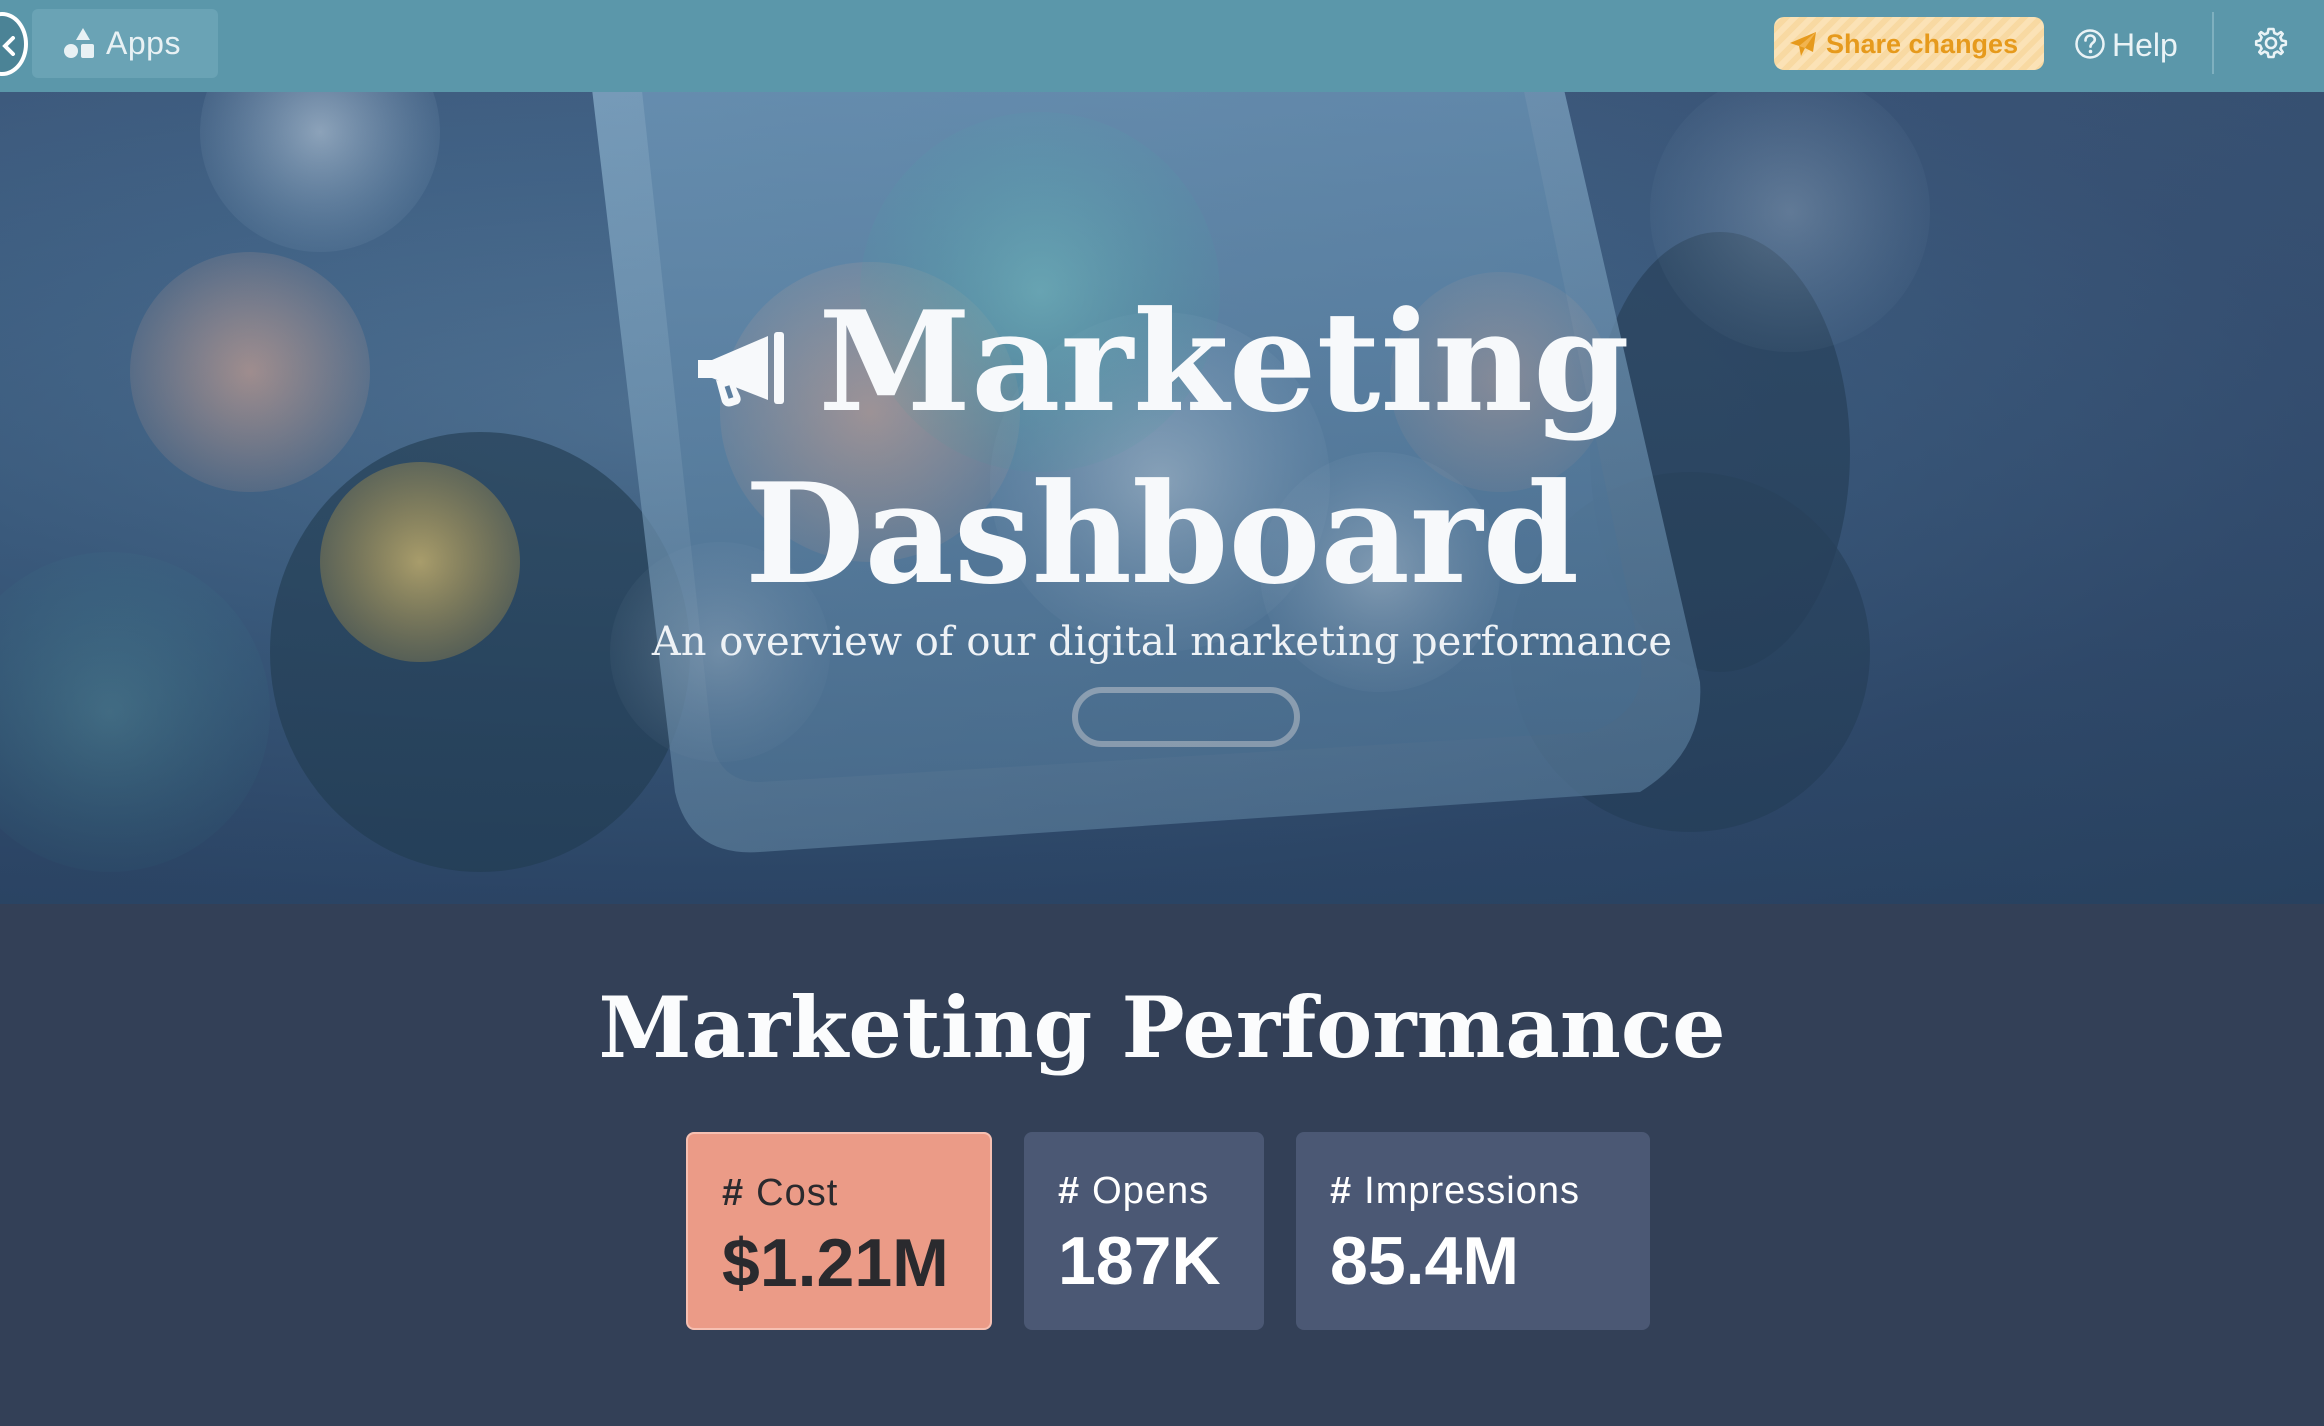  I want to click on metric-card-cost: # Cost $1.21M, so click(839, 1231).